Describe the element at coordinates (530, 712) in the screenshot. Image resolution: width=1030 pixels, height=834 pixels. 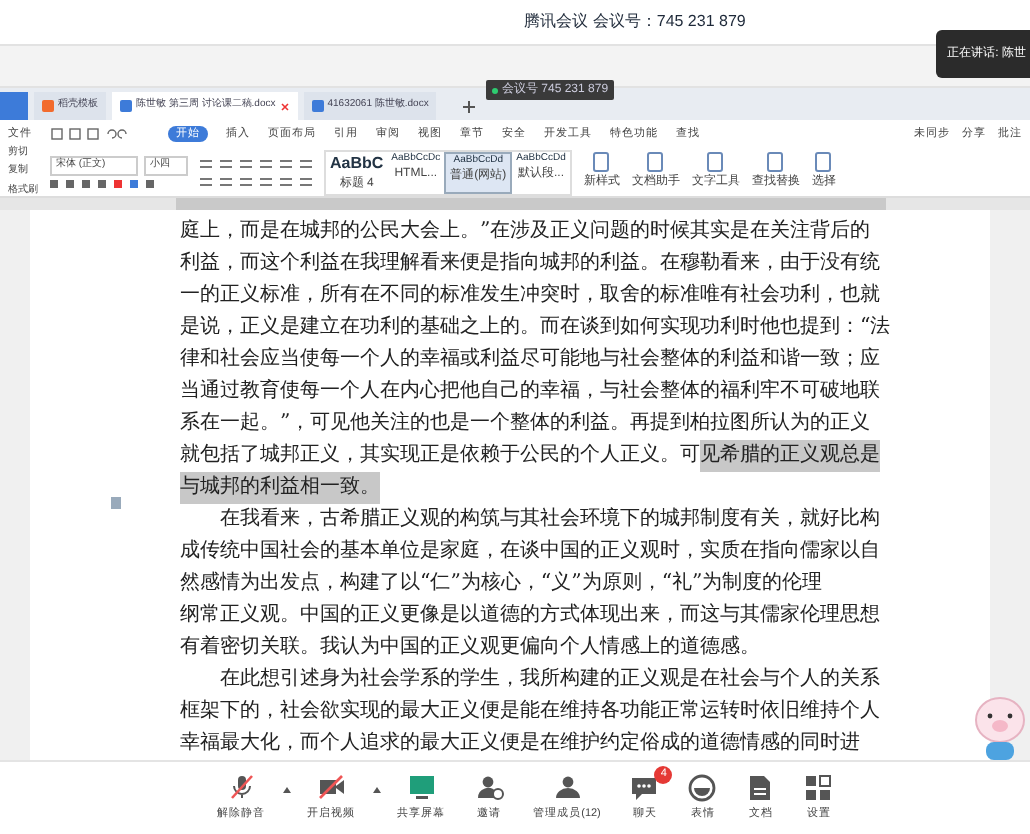
I see `document-text: 框架下的，社会欲实现的最大正义便是能在维持各功能正常运转时依旧维持个人` at that location.